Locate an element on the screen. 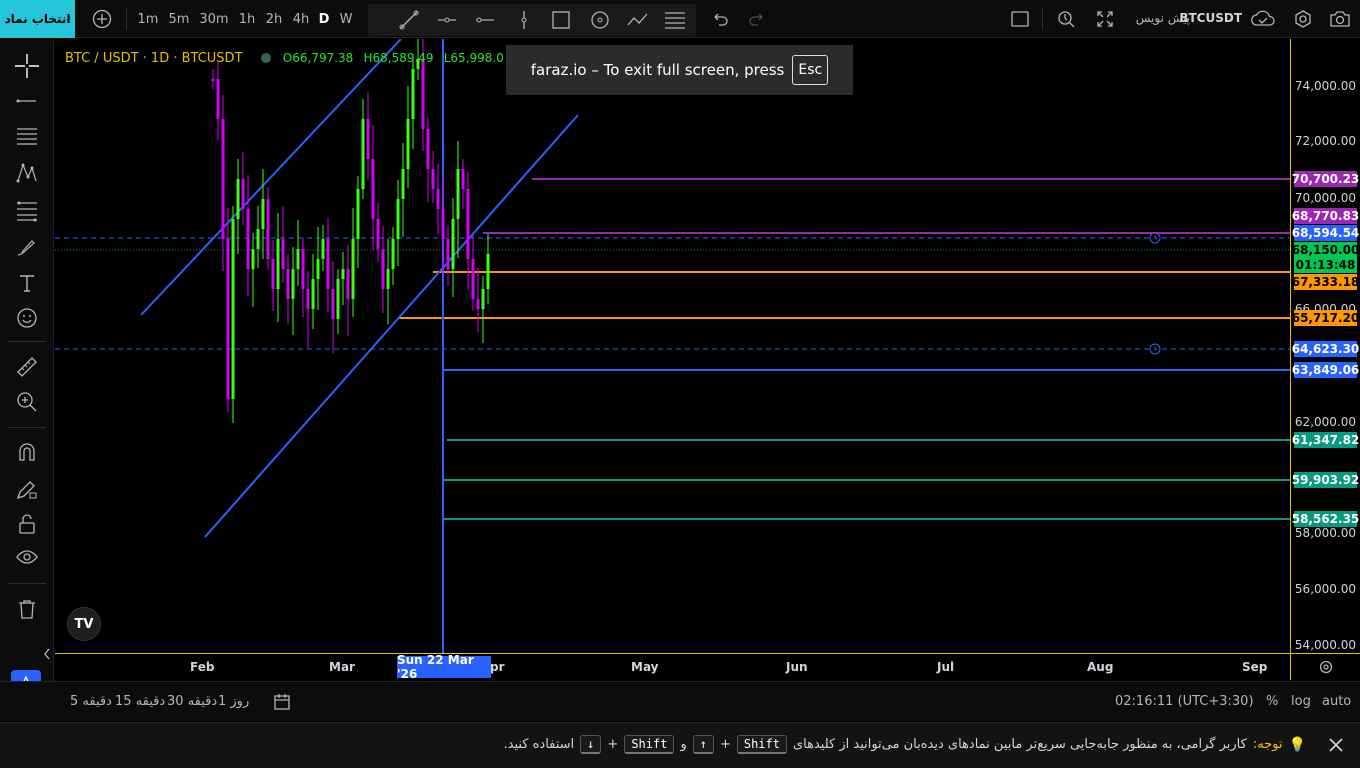  path-tool is located at coordinates (638, 20).